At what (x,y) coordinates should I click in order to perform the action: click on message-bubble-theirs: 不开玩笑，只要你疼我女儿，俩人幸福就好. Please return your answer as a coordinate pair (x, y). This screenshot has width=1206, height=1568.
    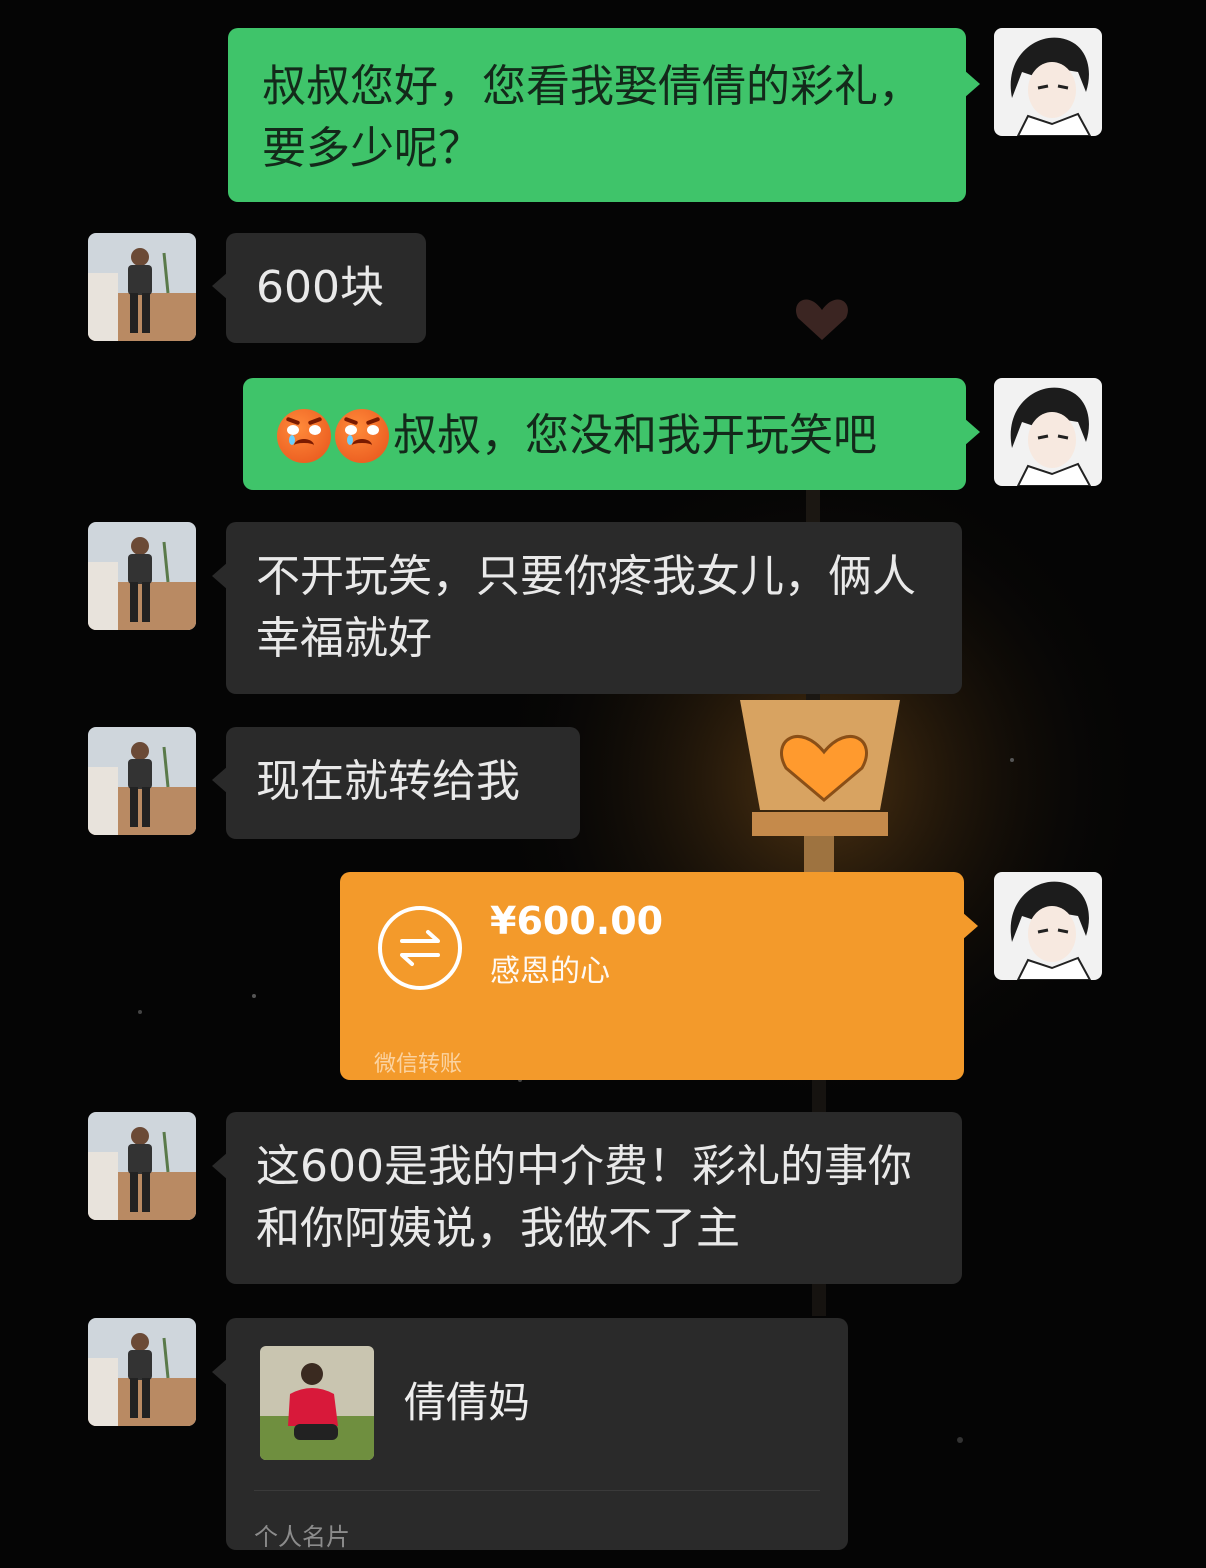
    Looking at the image, I should click on (594, 608).